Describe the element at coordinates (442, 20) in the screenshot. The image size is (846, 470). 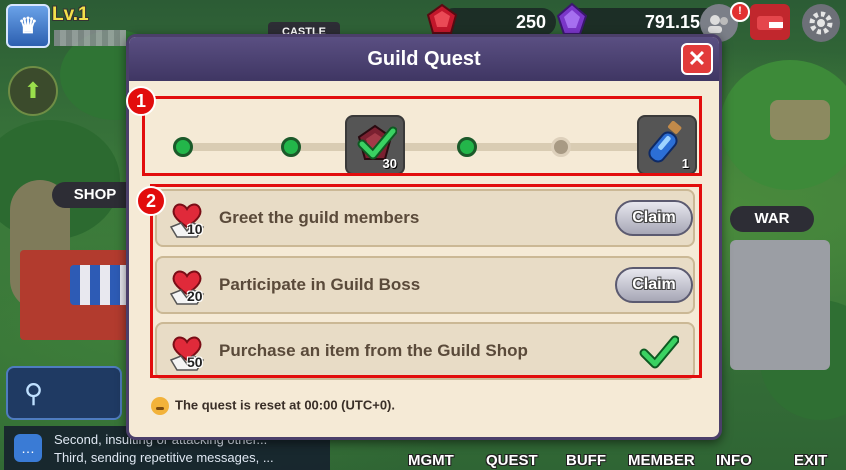
I see `ruby-gem-icon` at that location.